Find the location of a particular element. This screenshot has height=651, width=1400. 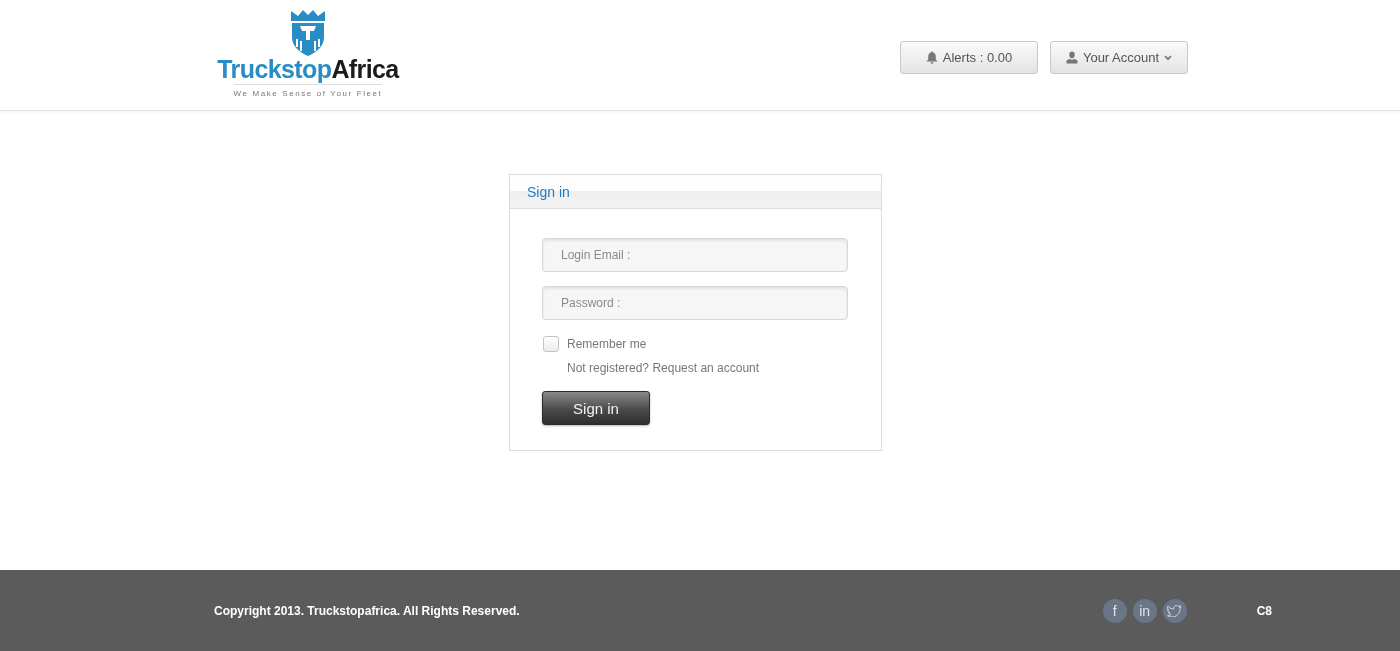

bird-icon is located at coordinates (1175, 610).